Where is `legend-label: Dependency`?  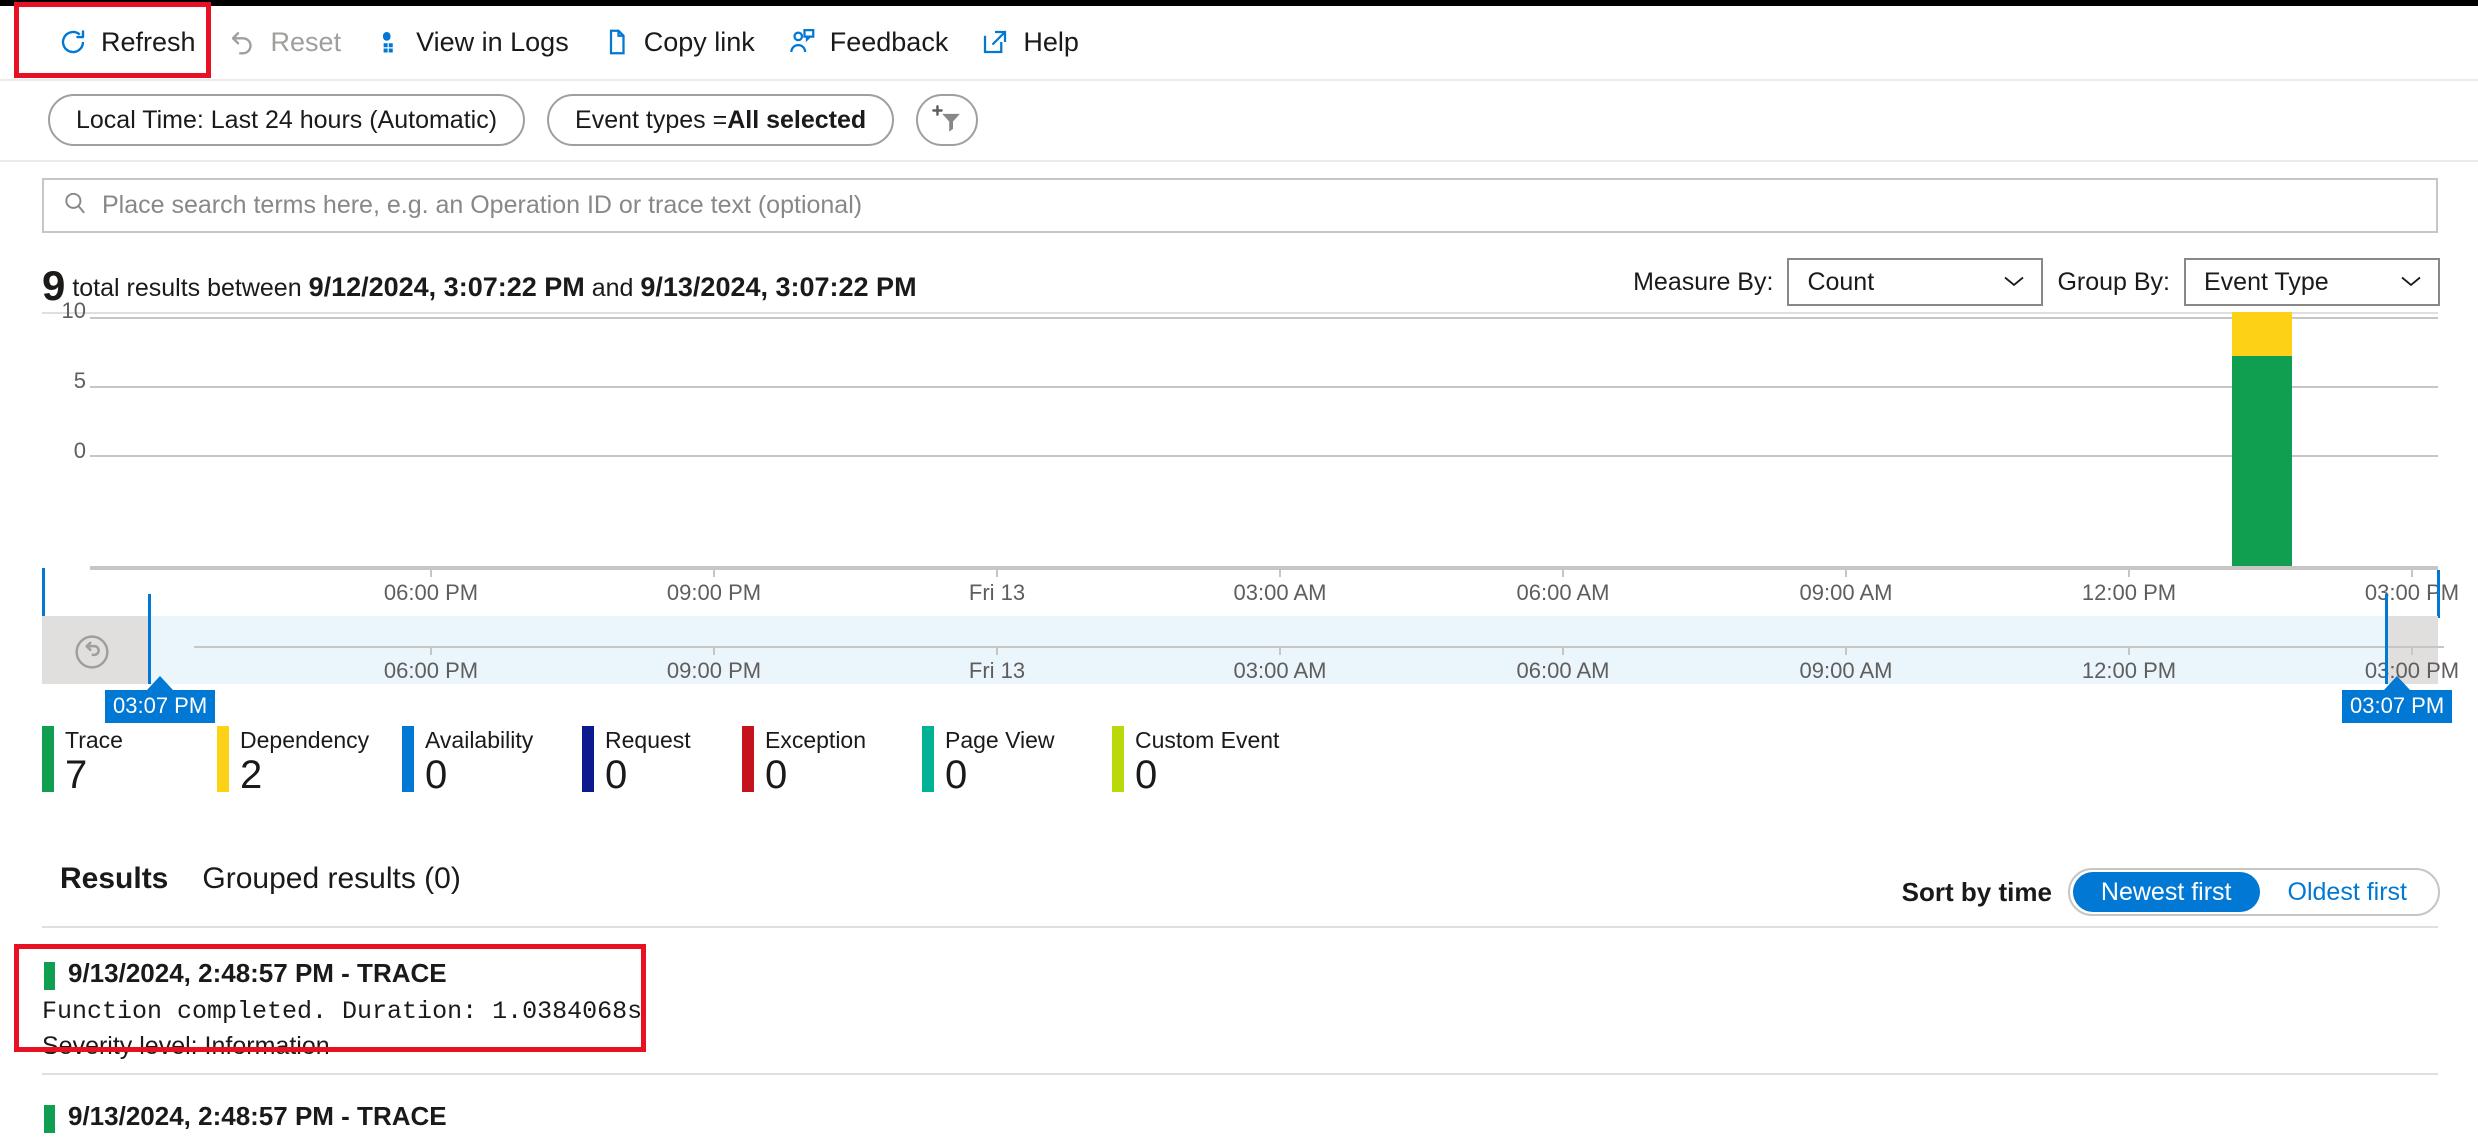 legend-label: Dependency is located at coordinates (305, 740).